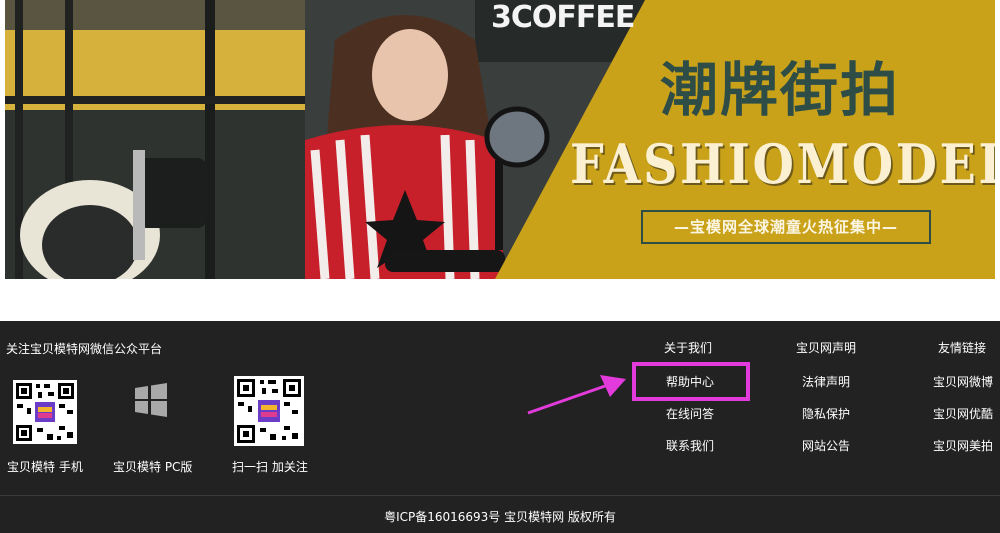  What do you see at coordinates (780, 90) in the screenshot?
I see `banner-headline-cn: 潮牌街拍` at bounding box center [780, 90].